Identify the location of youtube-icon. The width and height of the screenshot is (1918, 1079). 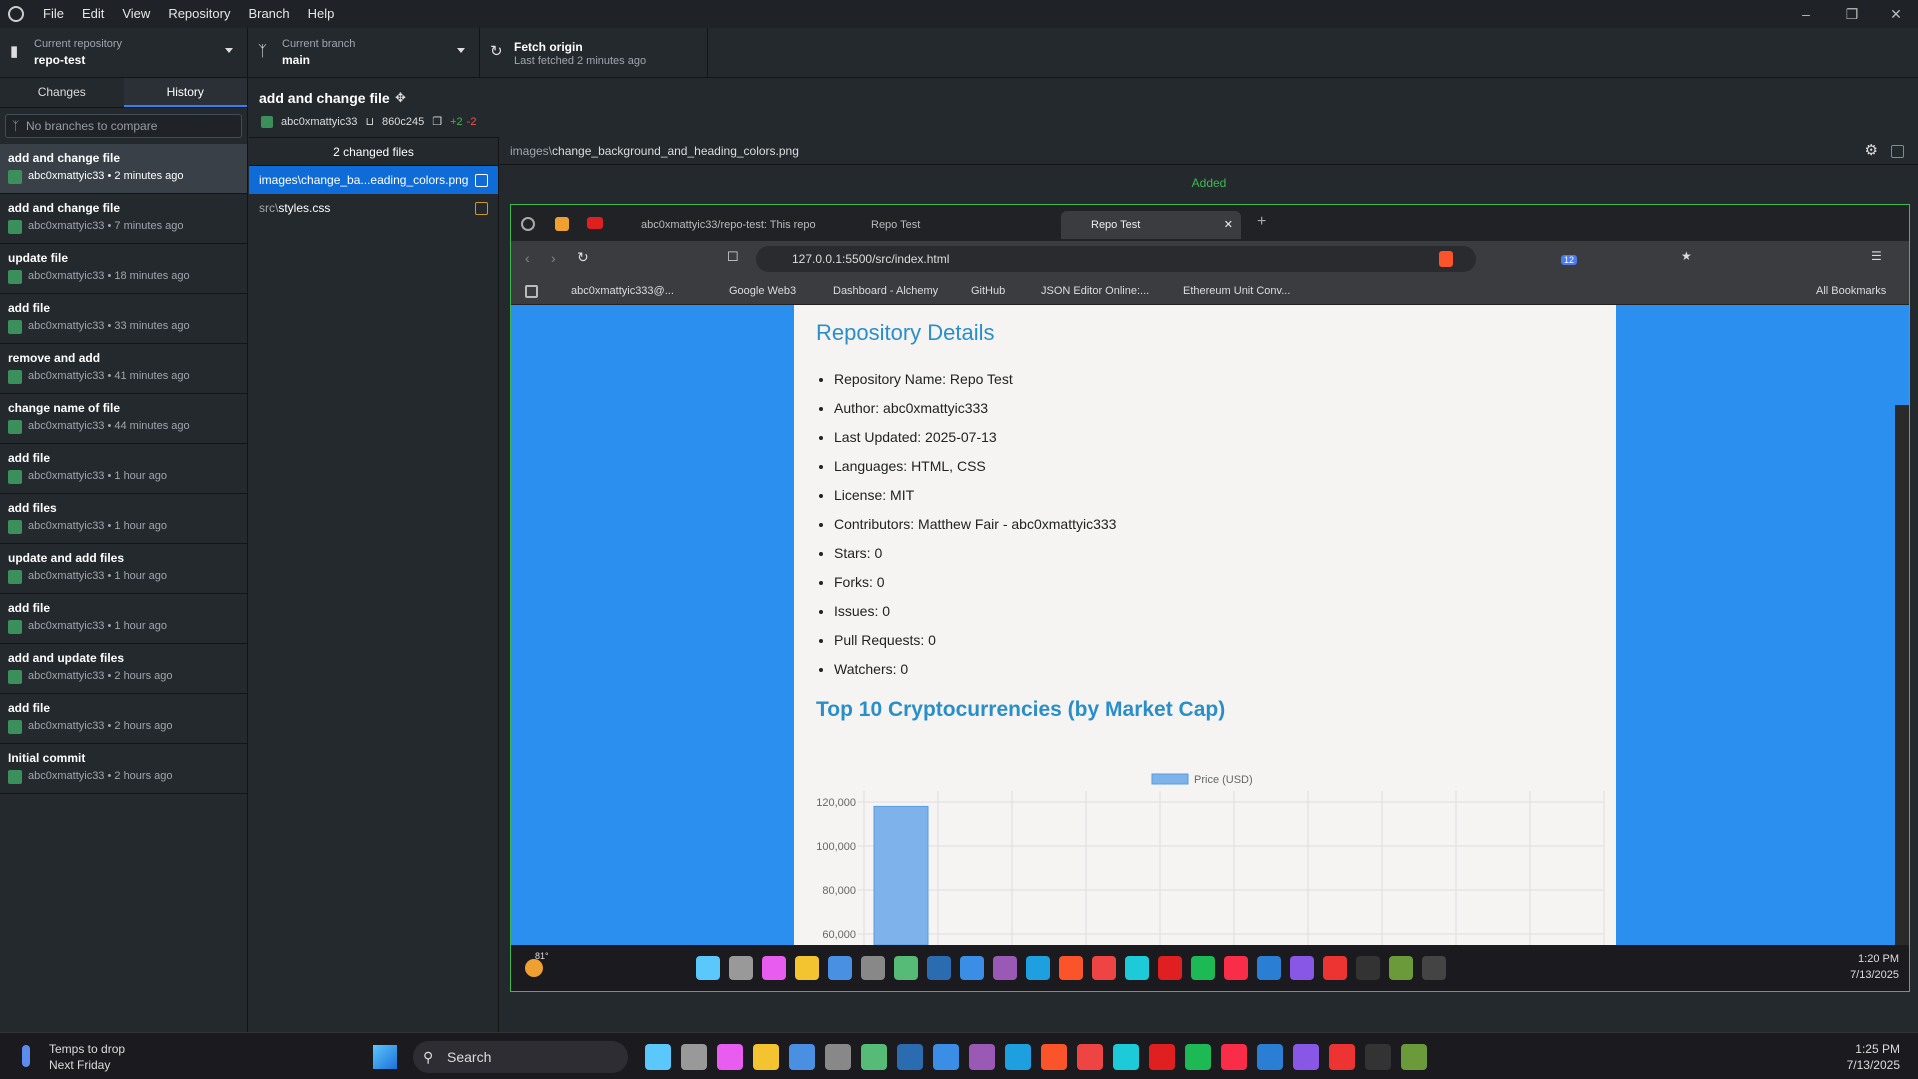
(595, 223).